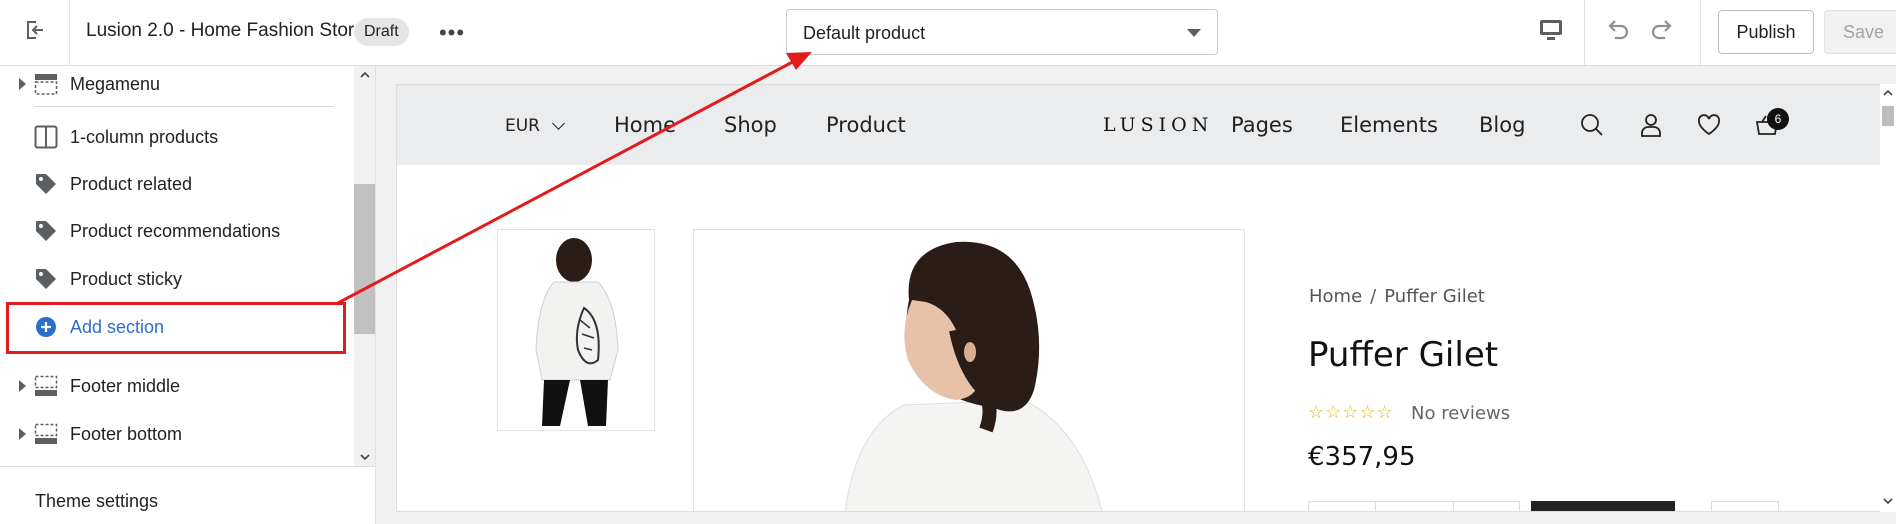 The width and height of the screenshot is (1896, 524). I want to click on section-item-label: Megamenu, so click(115, 83).